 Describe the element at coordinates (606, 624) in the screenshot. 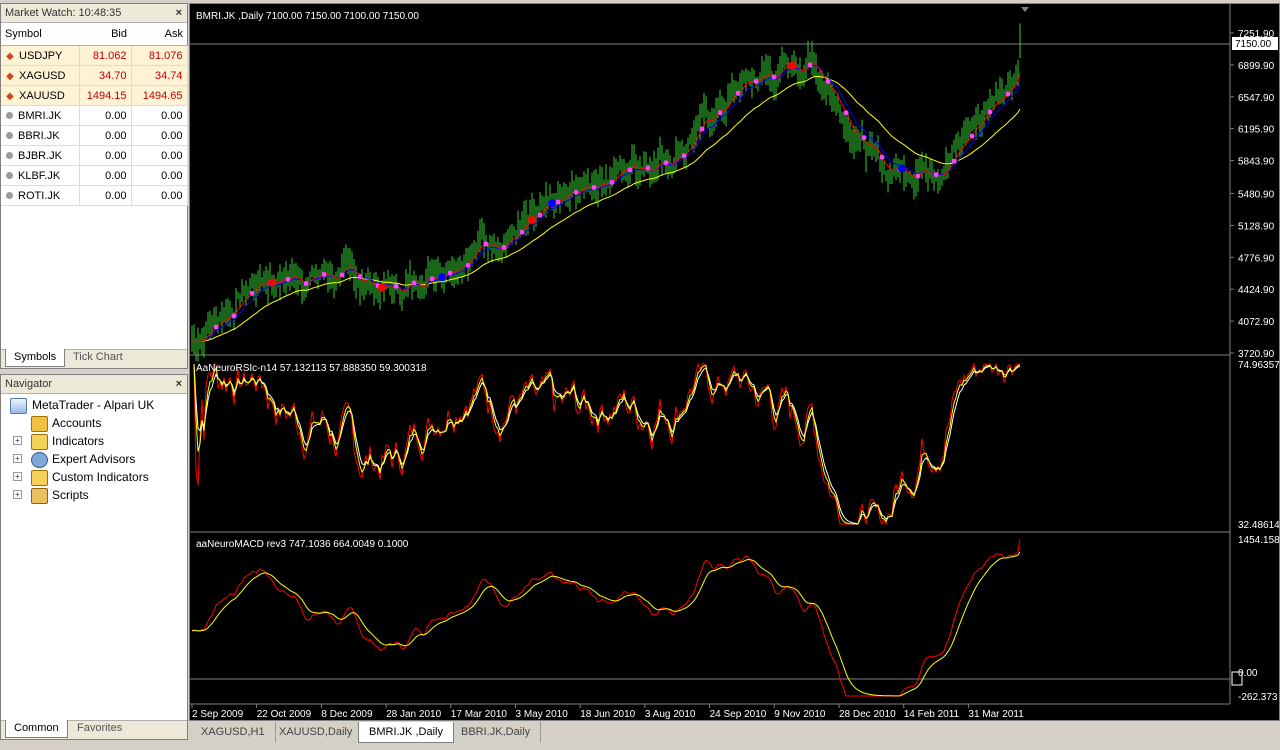

I see `macd-signal-line` at that location.